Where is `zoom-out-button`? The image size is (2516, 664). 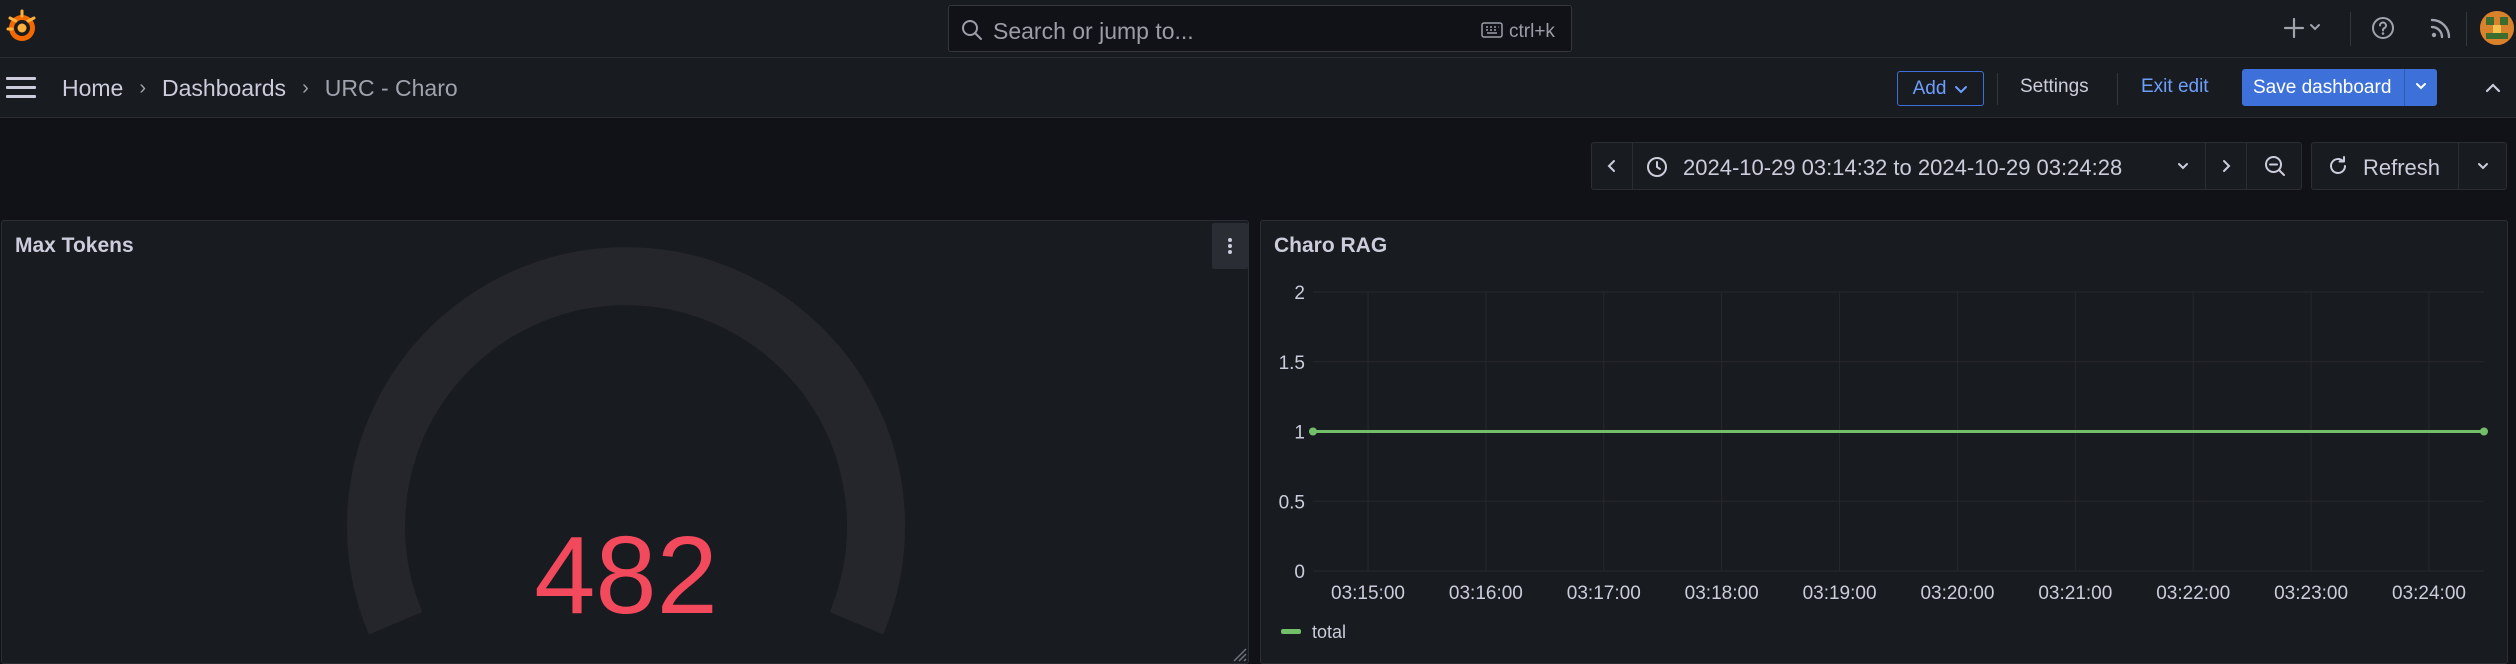
zoom-out-button is located at coordinates (2274, 166).